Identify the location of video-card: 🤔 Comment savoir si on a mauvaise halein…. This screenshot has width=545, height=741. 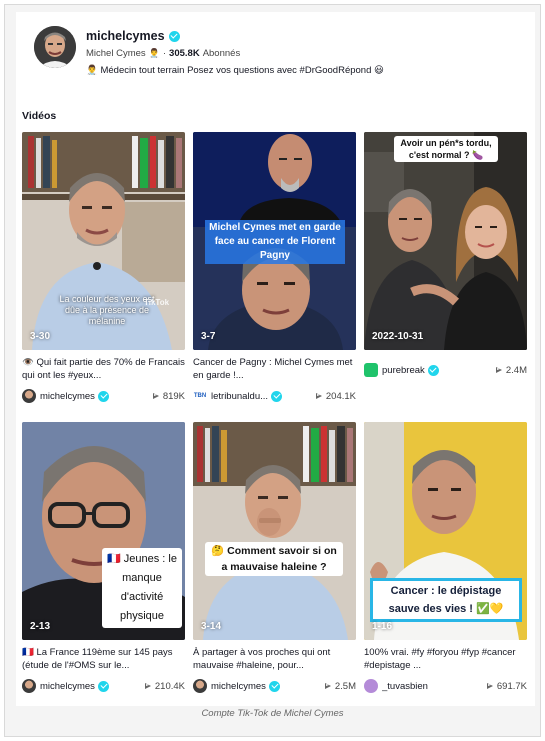
(274, 558).